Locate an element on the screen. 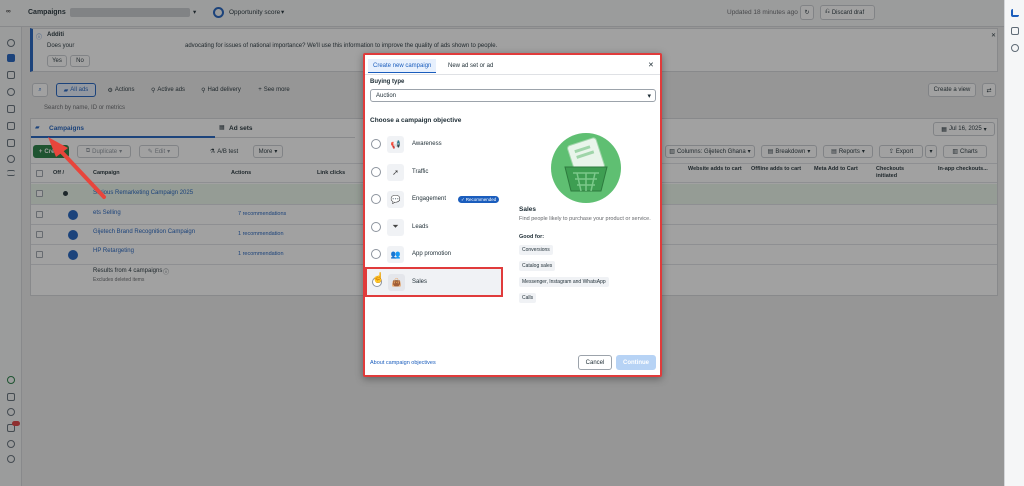 The image size is (1024, 486). continue-button: Continue is located at coordinates (636, 362).